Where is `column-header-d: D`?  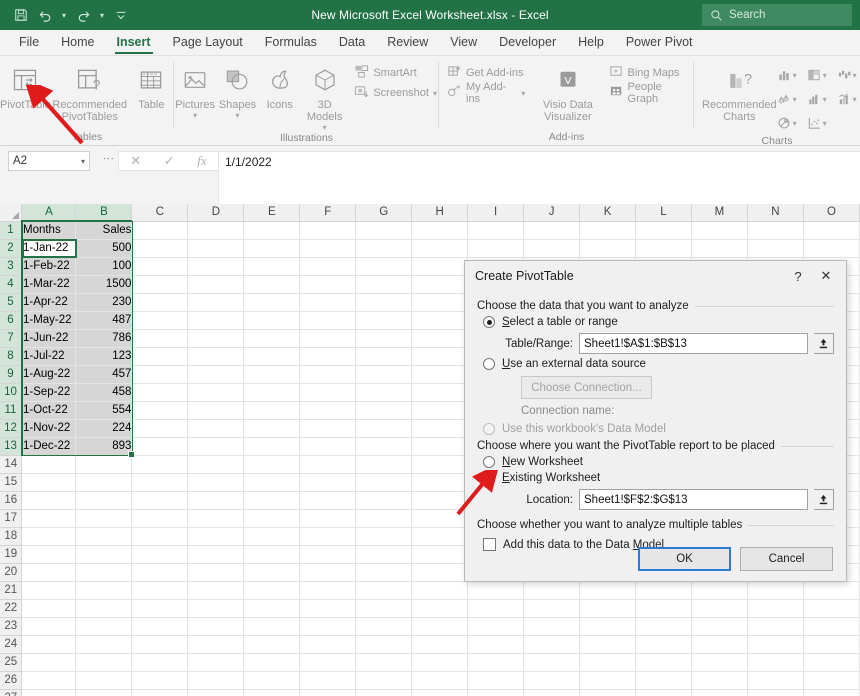
column-header-d: D is located at coordinates (216, 213).